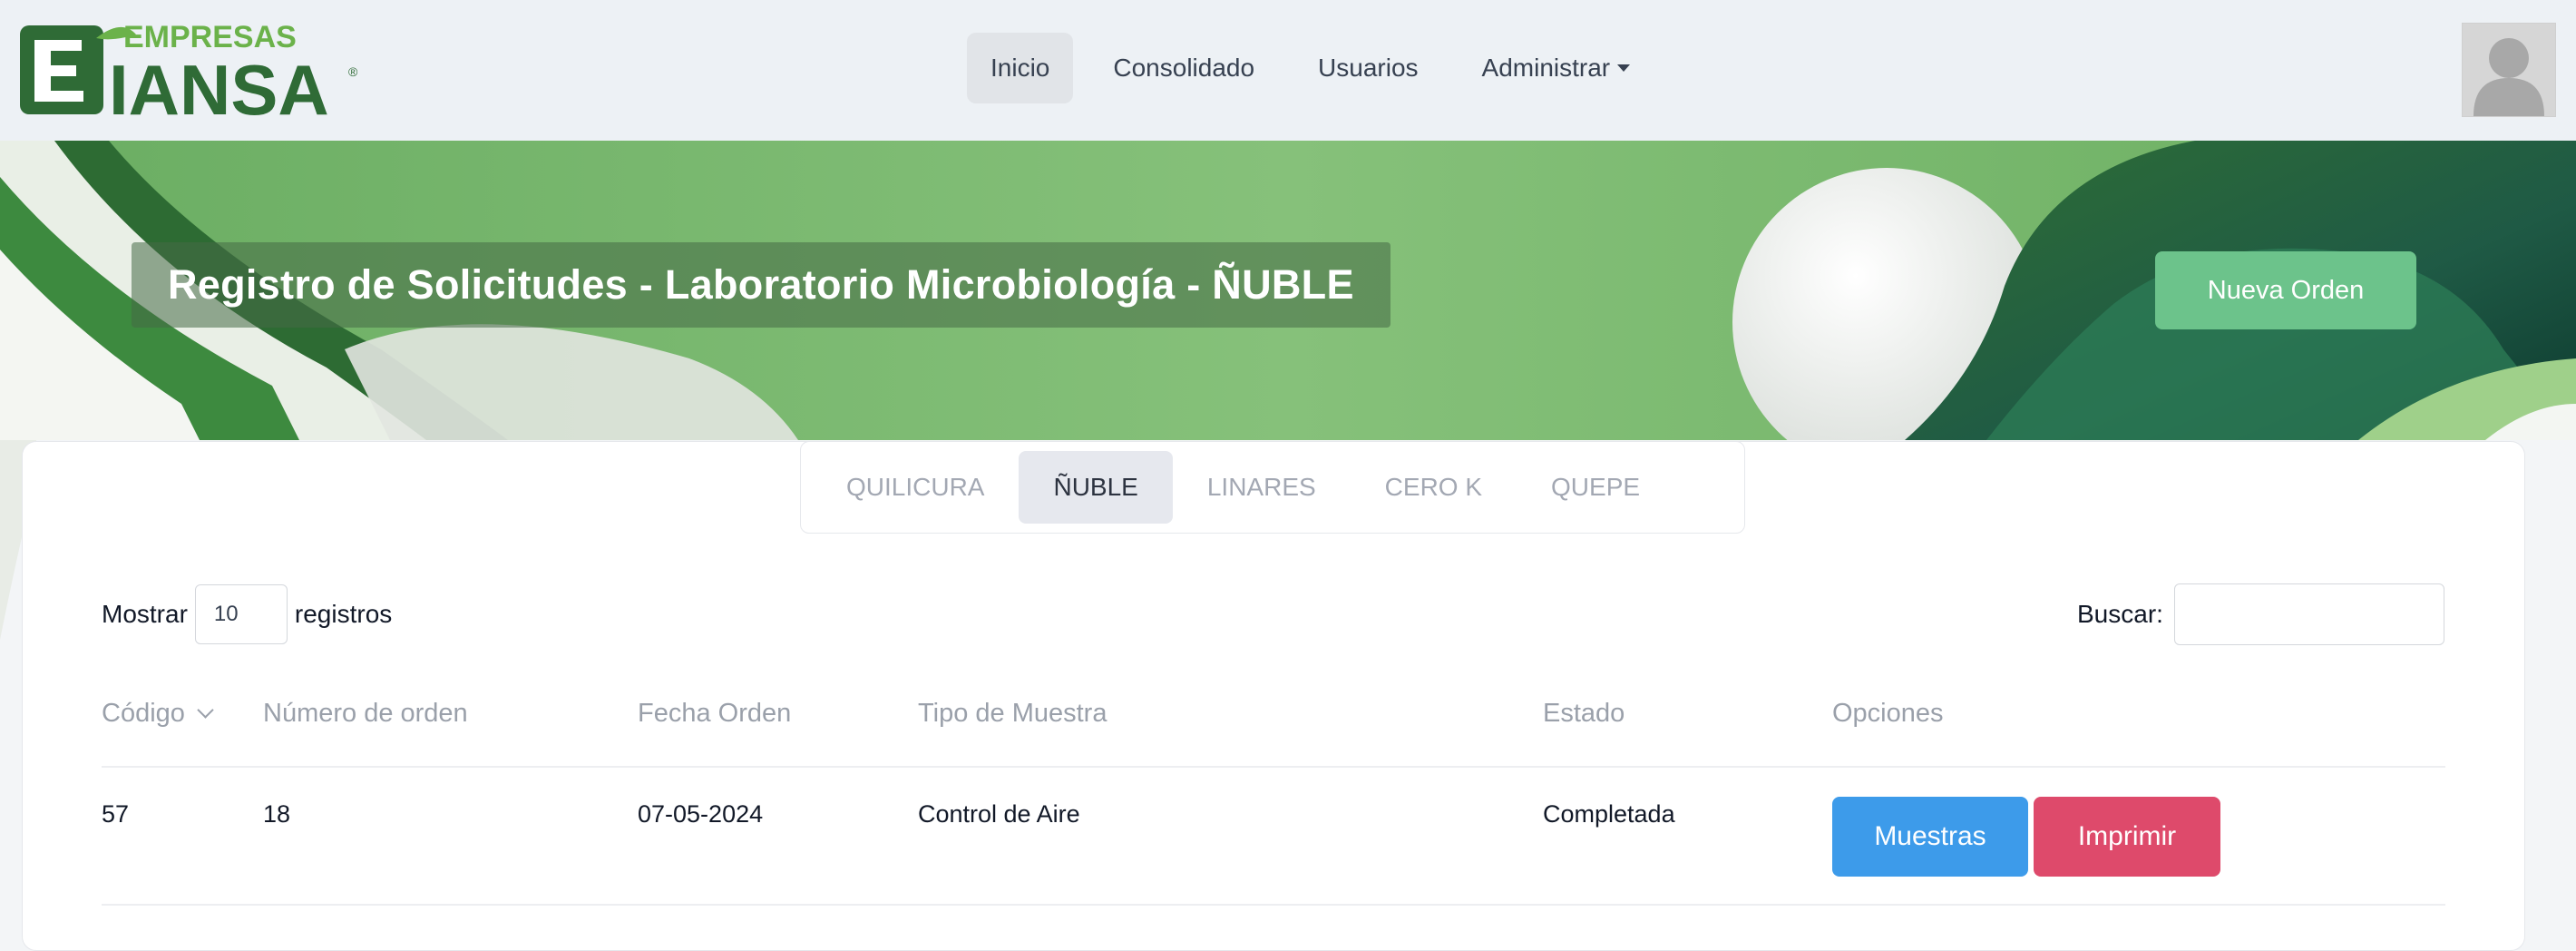 The height and width of the screenshot is (951, 2576). I want to click on tab-linares: LINARES, so click(1262, 488).